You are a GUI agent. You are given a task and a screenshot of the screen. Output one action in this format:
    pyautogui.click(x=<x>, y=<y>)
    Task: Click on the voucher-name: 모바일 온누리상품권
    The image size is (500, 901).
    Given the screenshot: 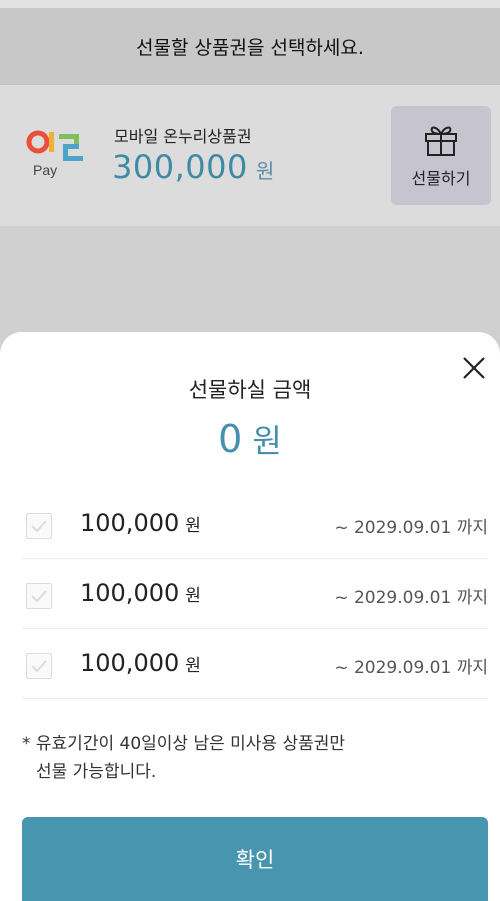 What is the action you would take?
    pyautogui.click(x=183, y=136)
    